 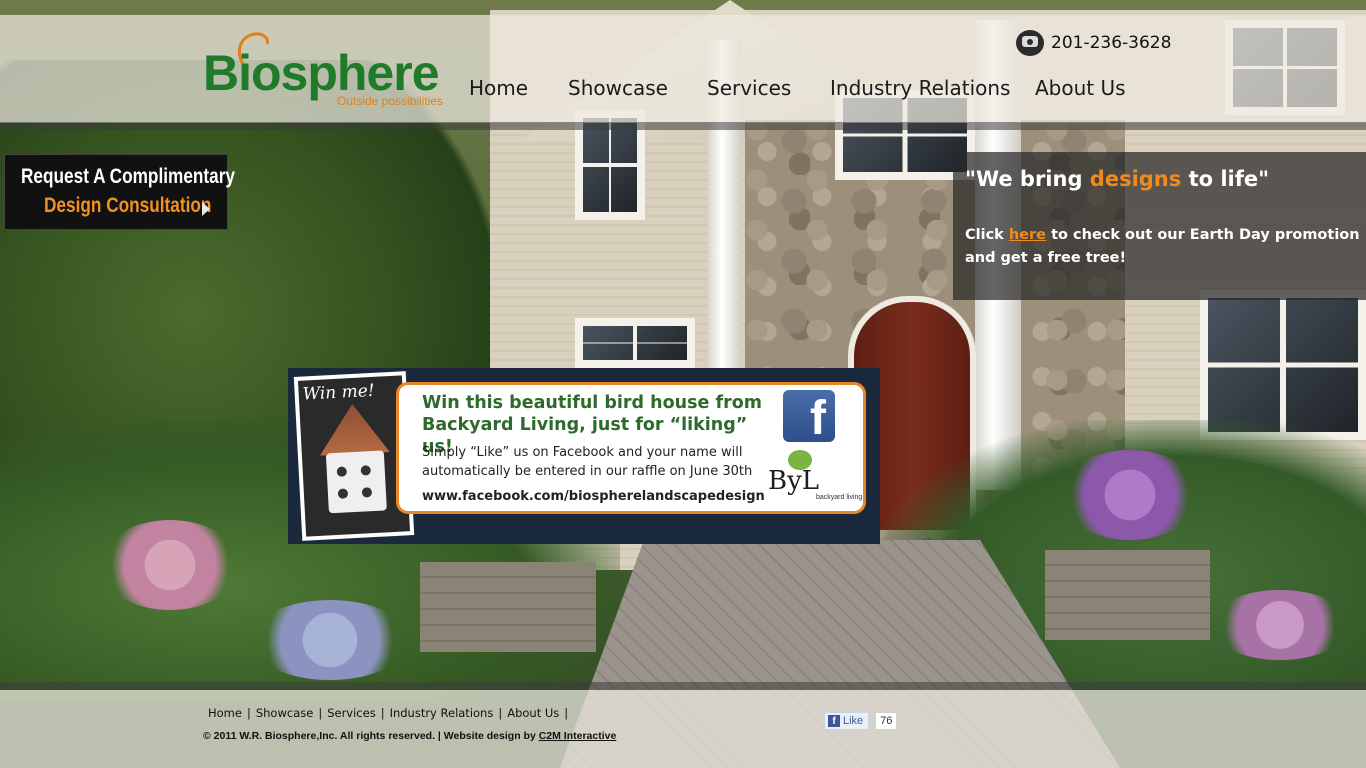 What do you see at coordinates (794, 481) in the screenshot?
I see `byl-mark: ByL` at bounding box center [794, 481].